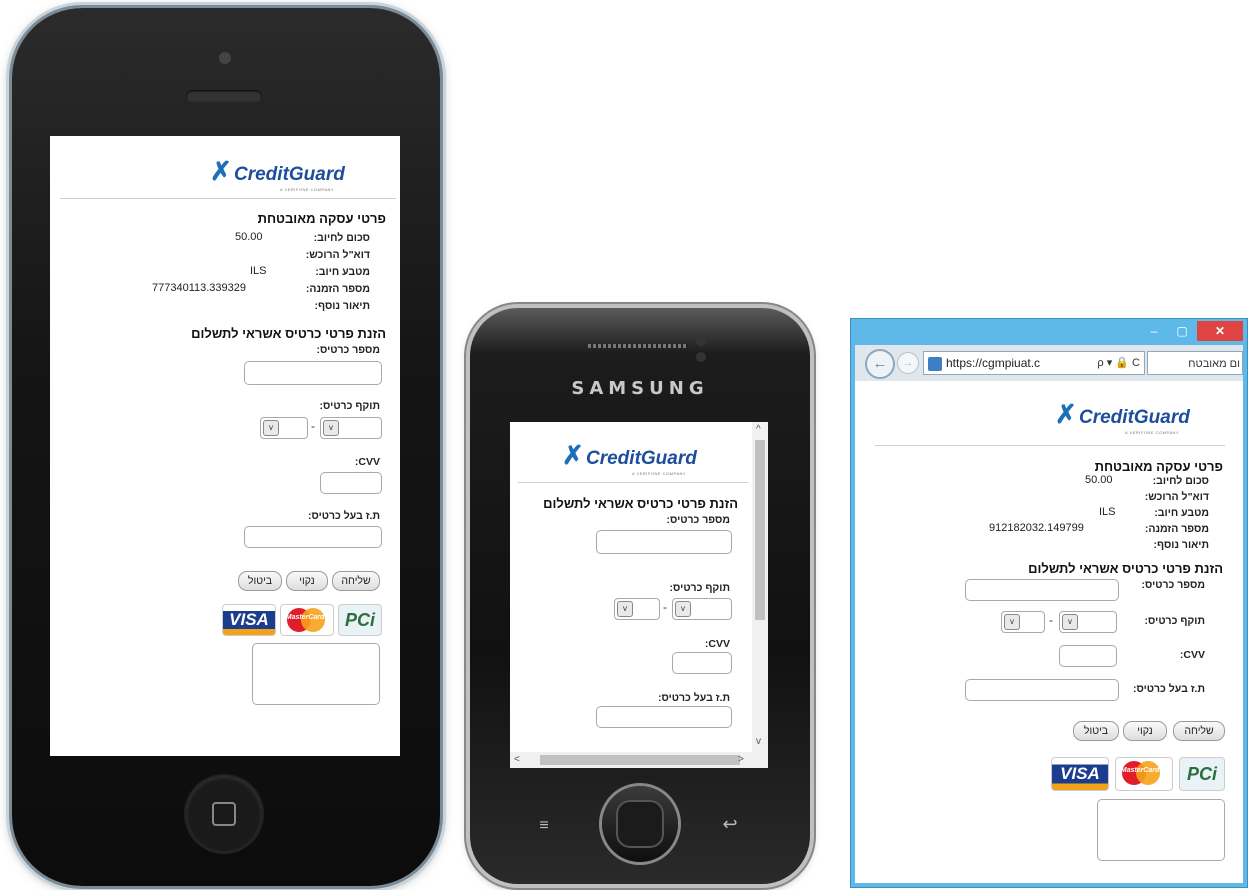 The height and width of the screenshot is (890, 1250). I want to click on scroll-up-icon: ^, so click(758, 429).